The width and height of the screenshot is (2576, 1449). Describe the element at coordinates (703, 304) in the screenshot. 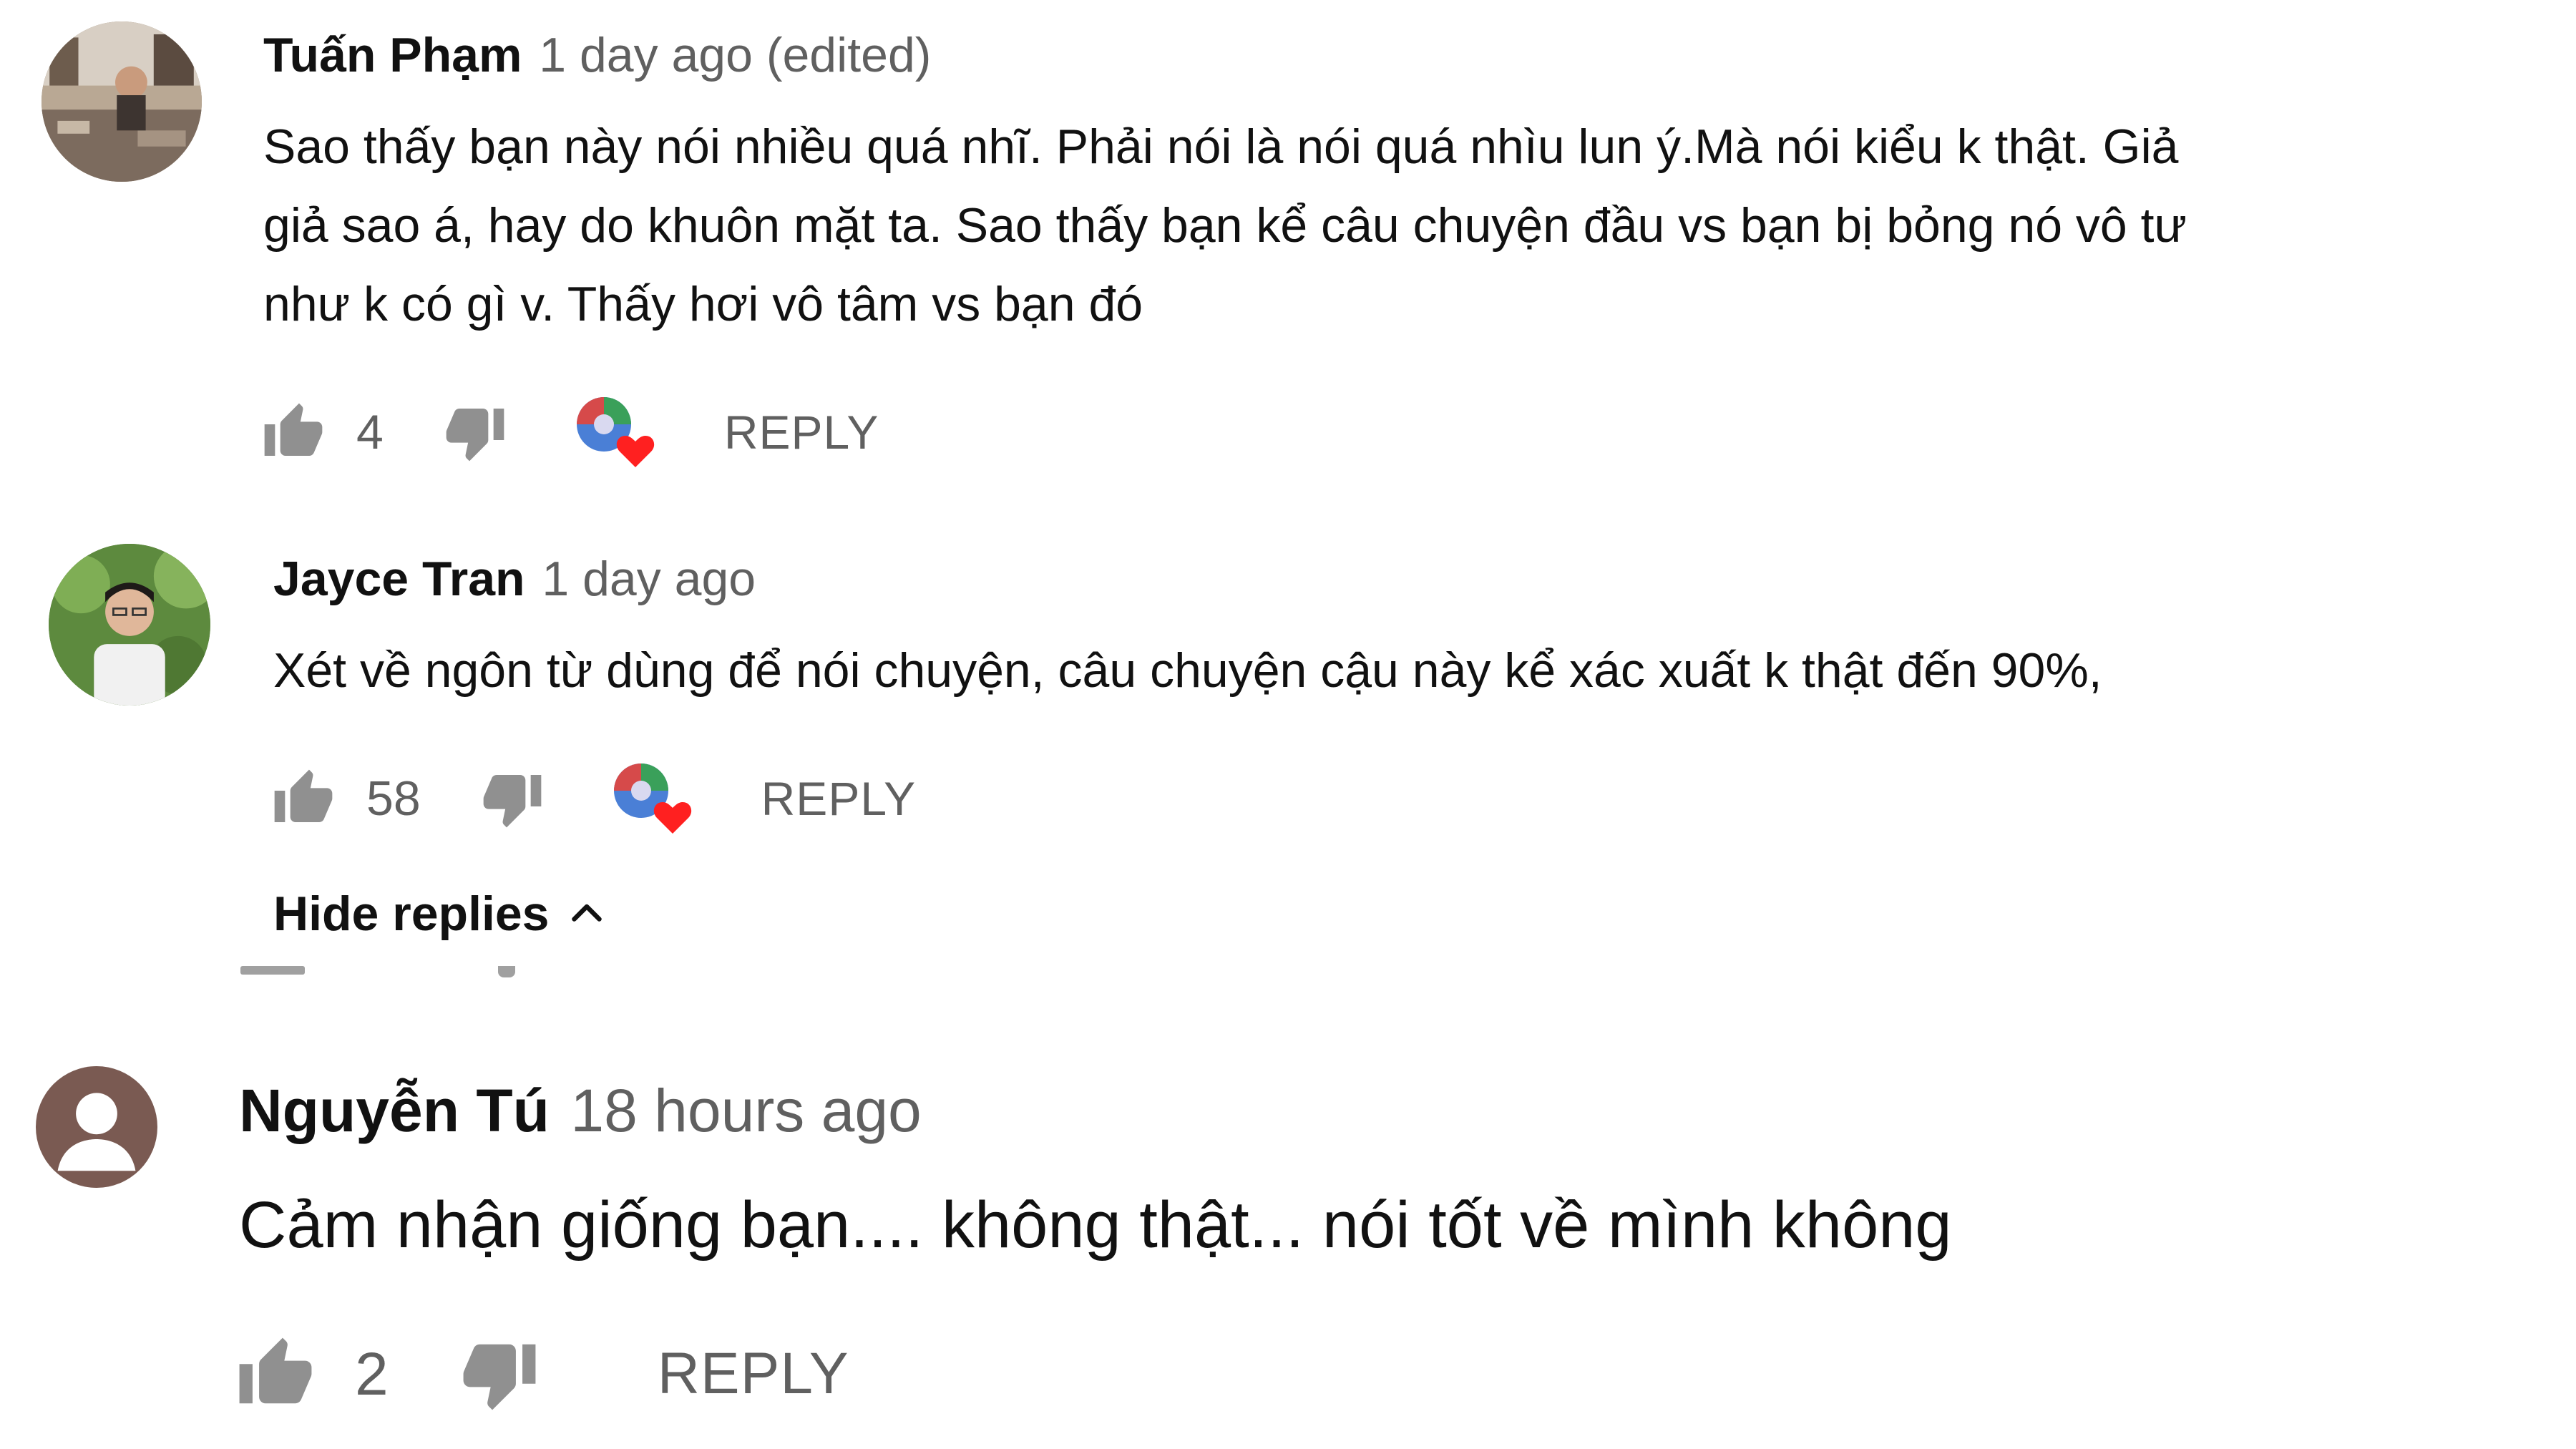

I see `comment-line: như k có gì v. Thấy hơi vô tâm vs bạn đó` at that location.